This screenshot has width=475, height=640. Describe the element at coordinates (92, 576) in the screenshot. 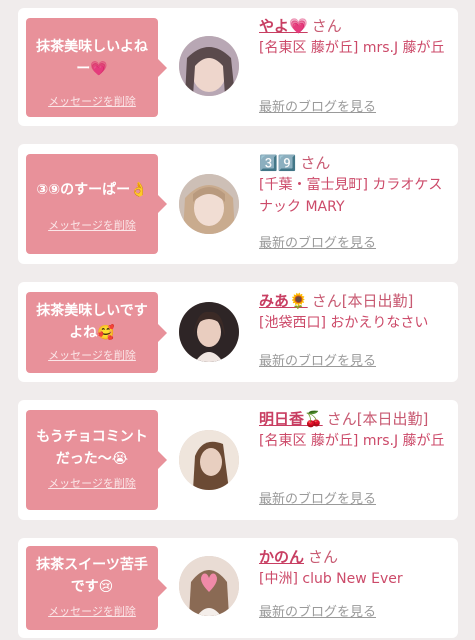

I see `message-text: 抹茶スイーツ苦手です😢` at that location.